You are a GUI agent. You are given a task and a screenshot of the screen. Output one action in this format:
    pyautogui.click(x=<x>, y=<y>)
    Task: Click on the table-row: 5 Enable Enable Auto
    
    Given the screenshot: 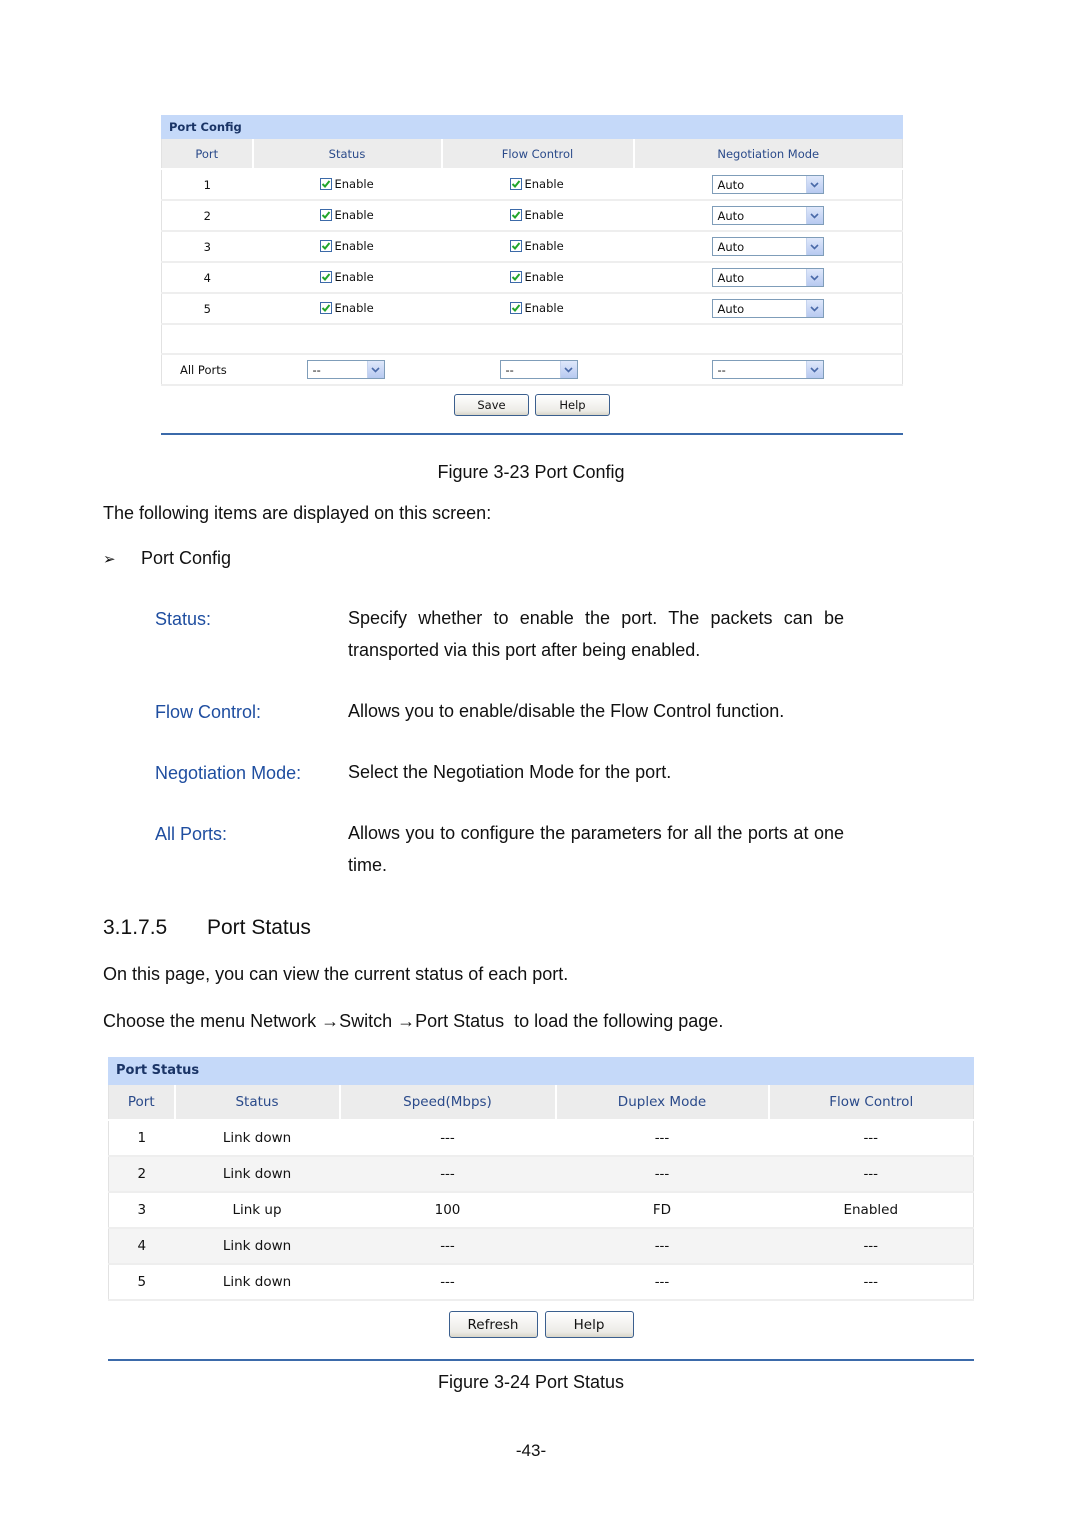 What is the action you would take?
    pyautogui.click(x=532, y=309)
    